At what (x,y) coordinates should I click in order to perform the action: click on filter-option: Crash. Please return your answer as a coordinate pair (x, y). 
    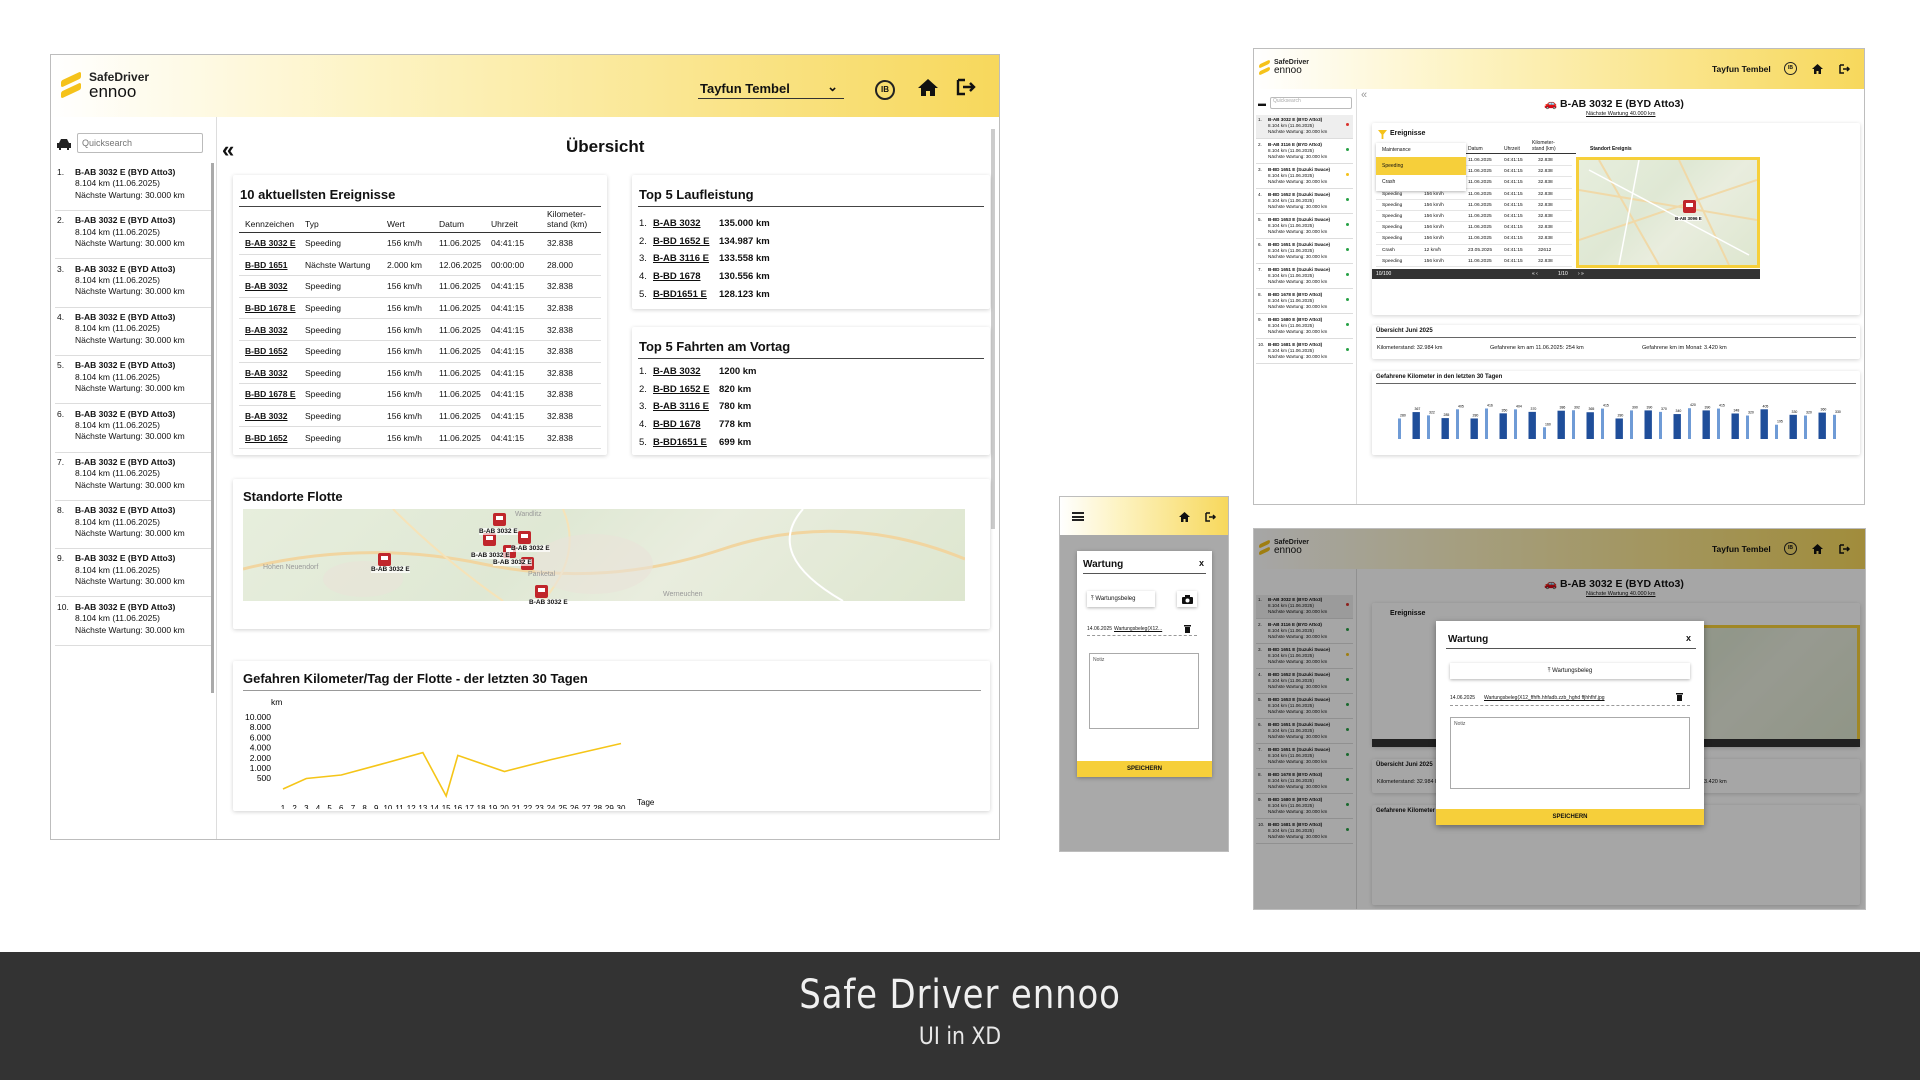
    Looking at the image, I should click on (1421, 182).